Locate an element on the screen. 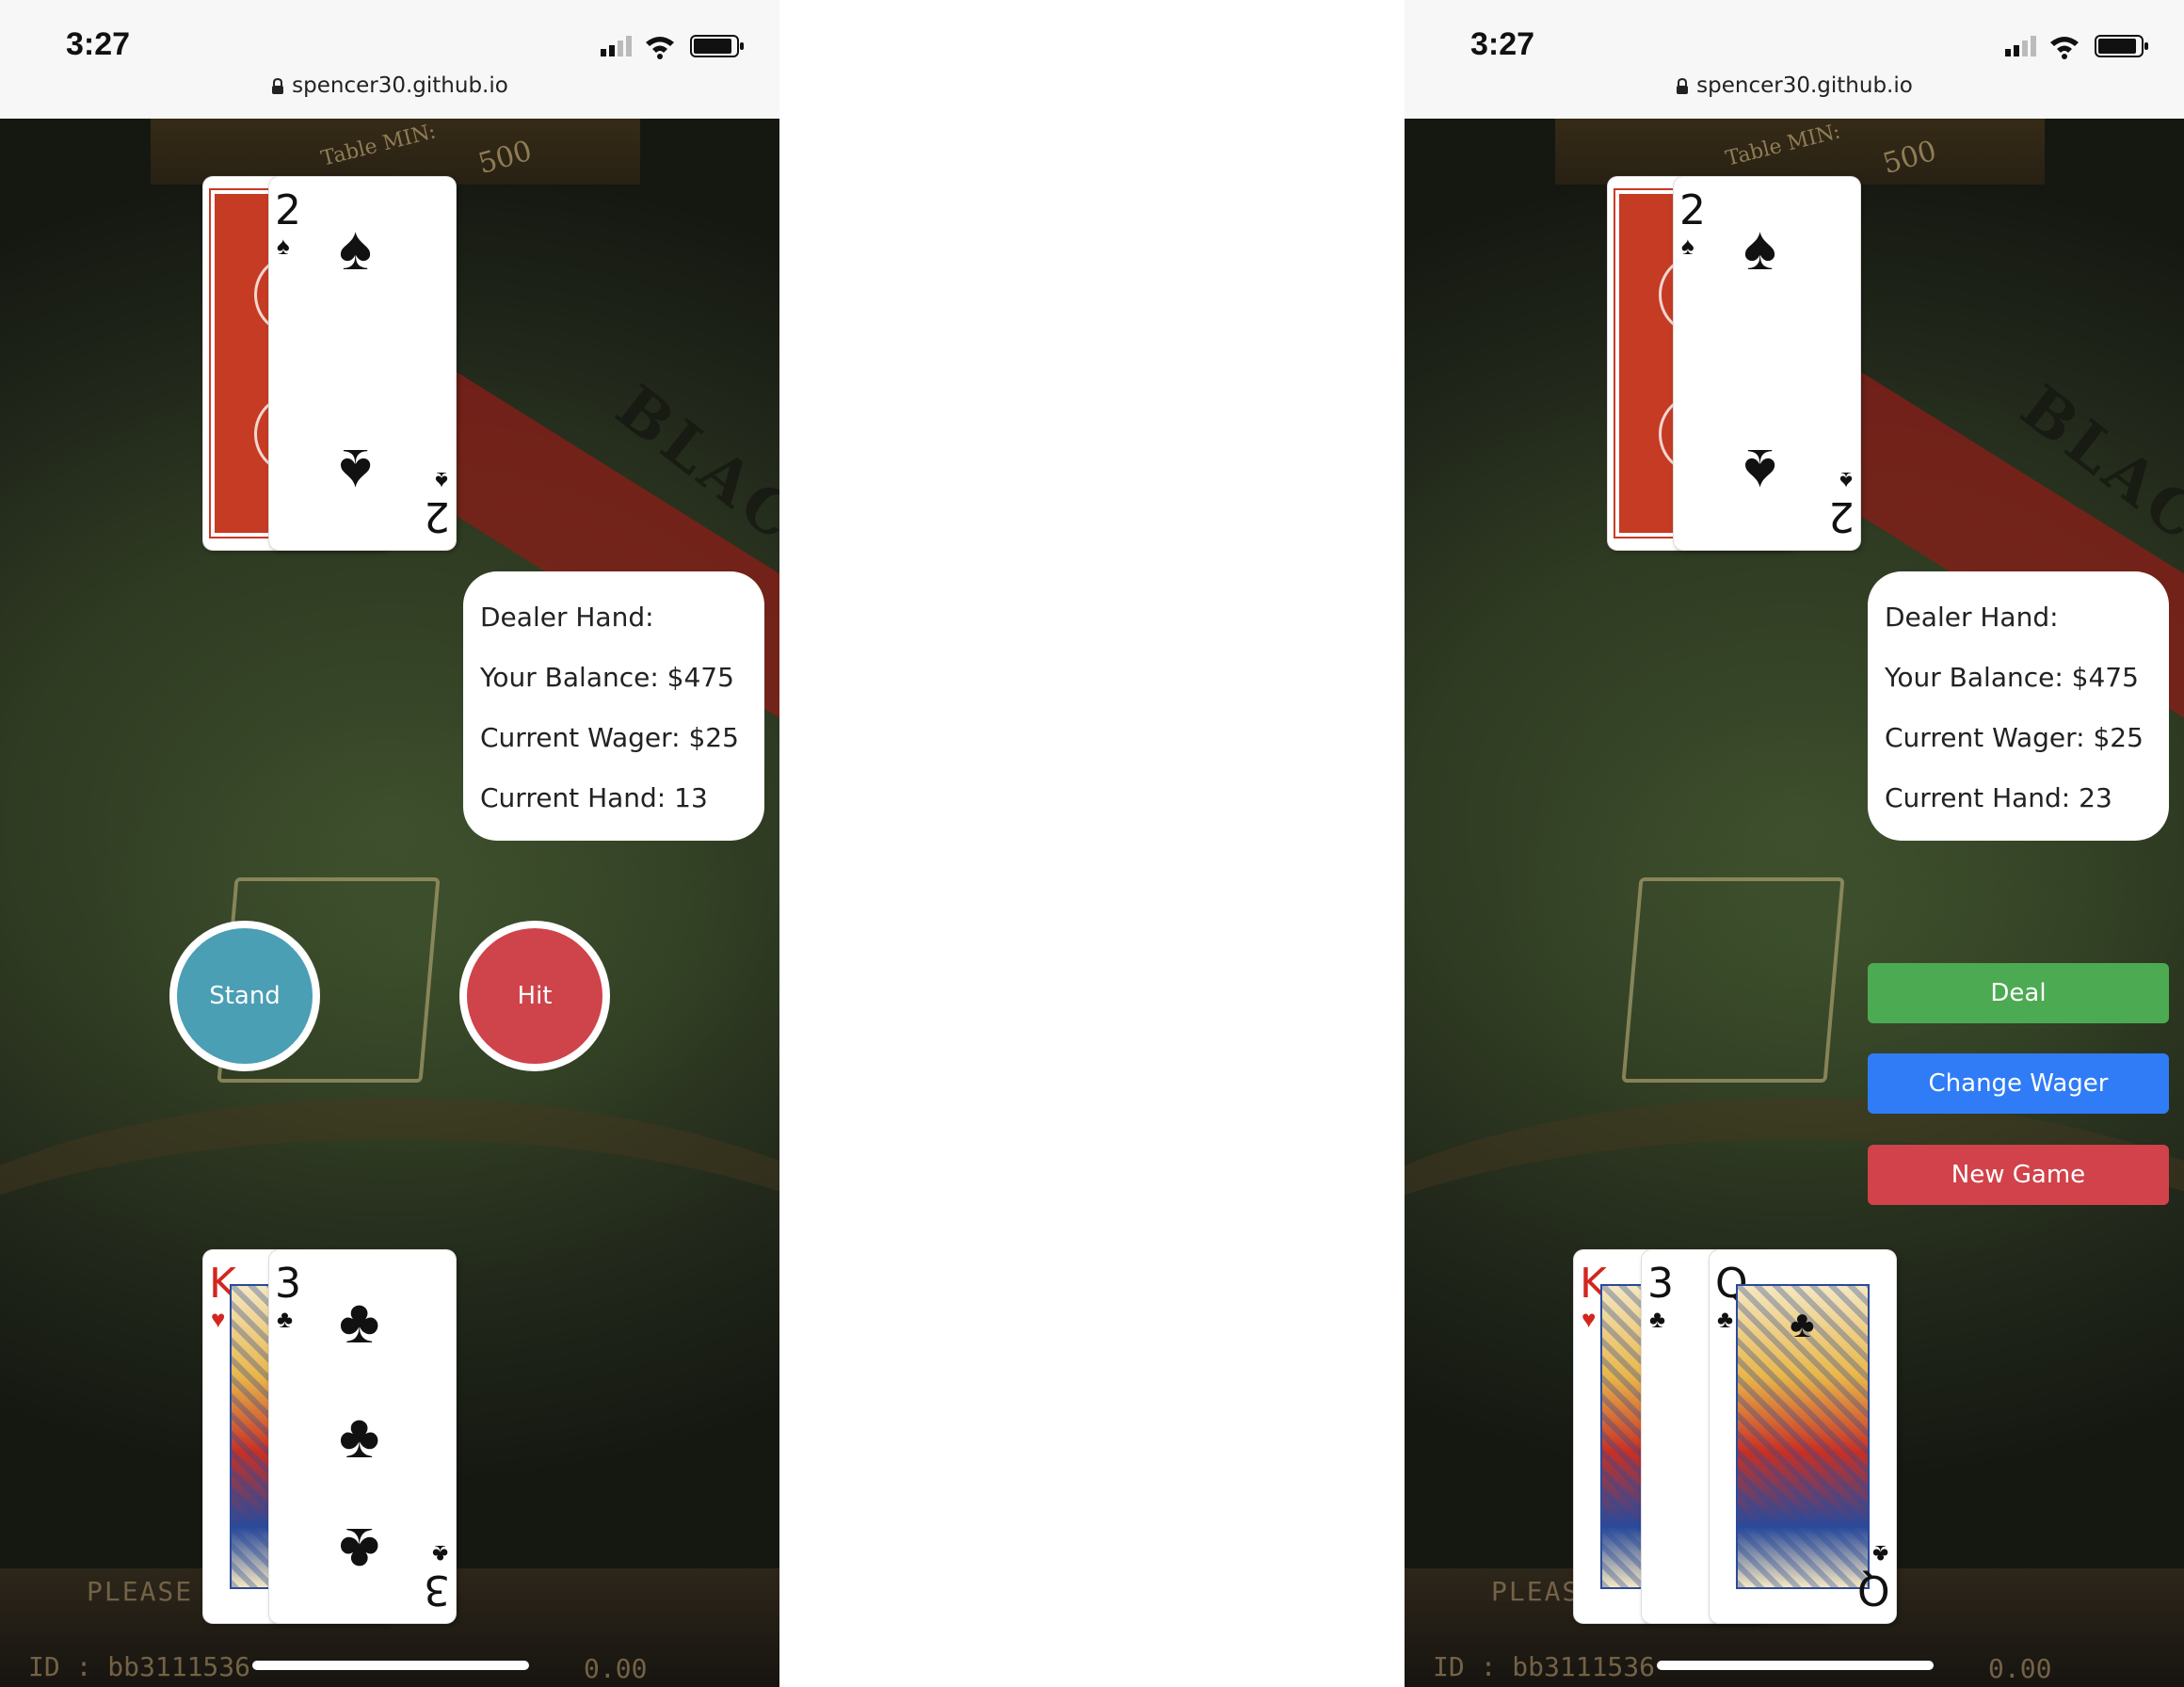  table-please-text: PLEASE is located at coordinates (140, 1591).